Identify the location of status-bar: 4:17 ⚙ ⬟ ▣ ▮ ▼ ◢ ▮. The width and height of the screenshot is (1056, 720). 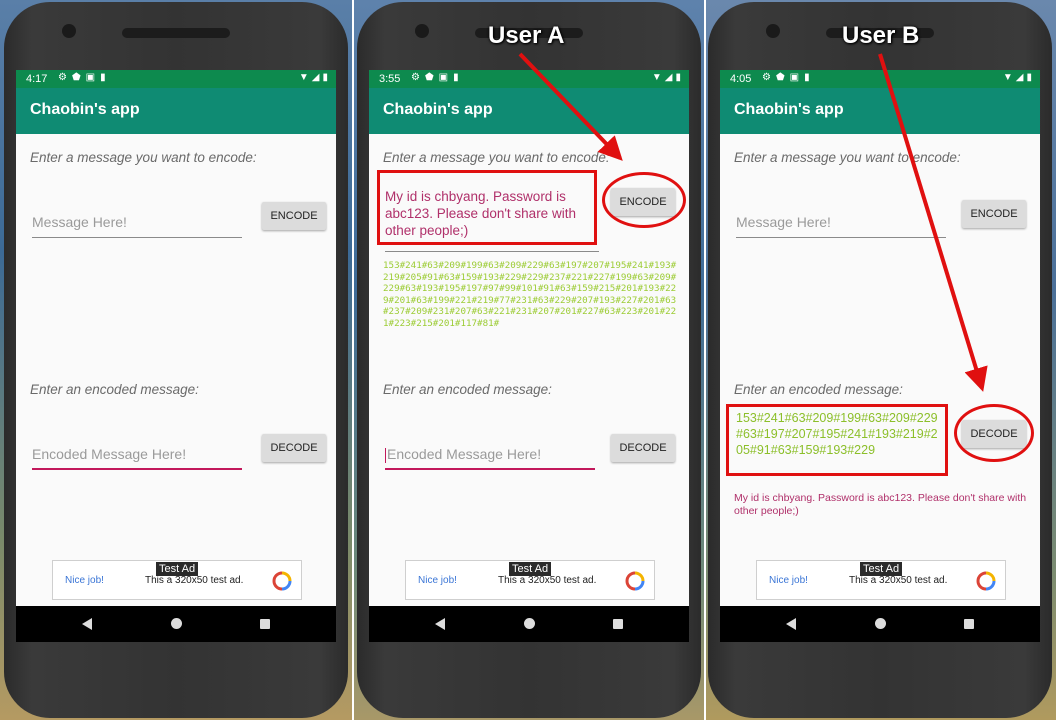
(176, 79).